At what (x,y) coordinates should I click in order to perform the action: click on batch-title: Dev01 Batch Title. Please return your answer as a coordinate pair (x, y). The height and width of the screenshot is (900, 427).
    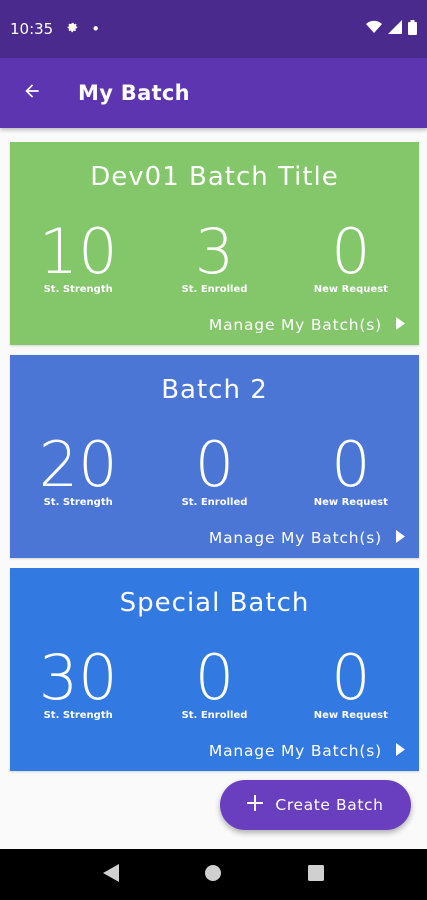
    Looking at the image, I should click on (214, 177).